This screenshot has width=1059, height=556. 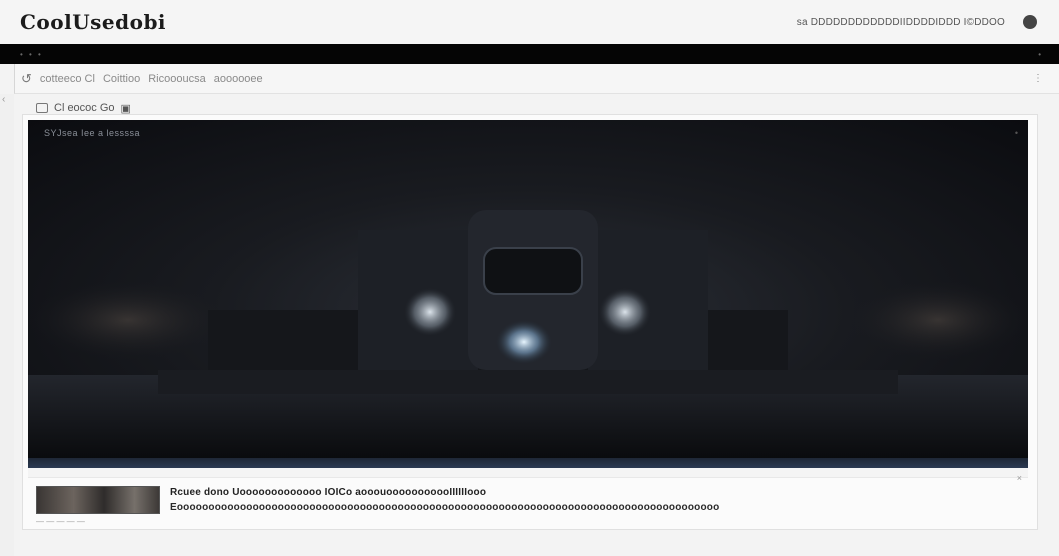 What do you see at coordinates (176, 79) in the screenshot?
I see `toolbar-tab-3: Ricoooucsa` at bounding box center [176, 79].